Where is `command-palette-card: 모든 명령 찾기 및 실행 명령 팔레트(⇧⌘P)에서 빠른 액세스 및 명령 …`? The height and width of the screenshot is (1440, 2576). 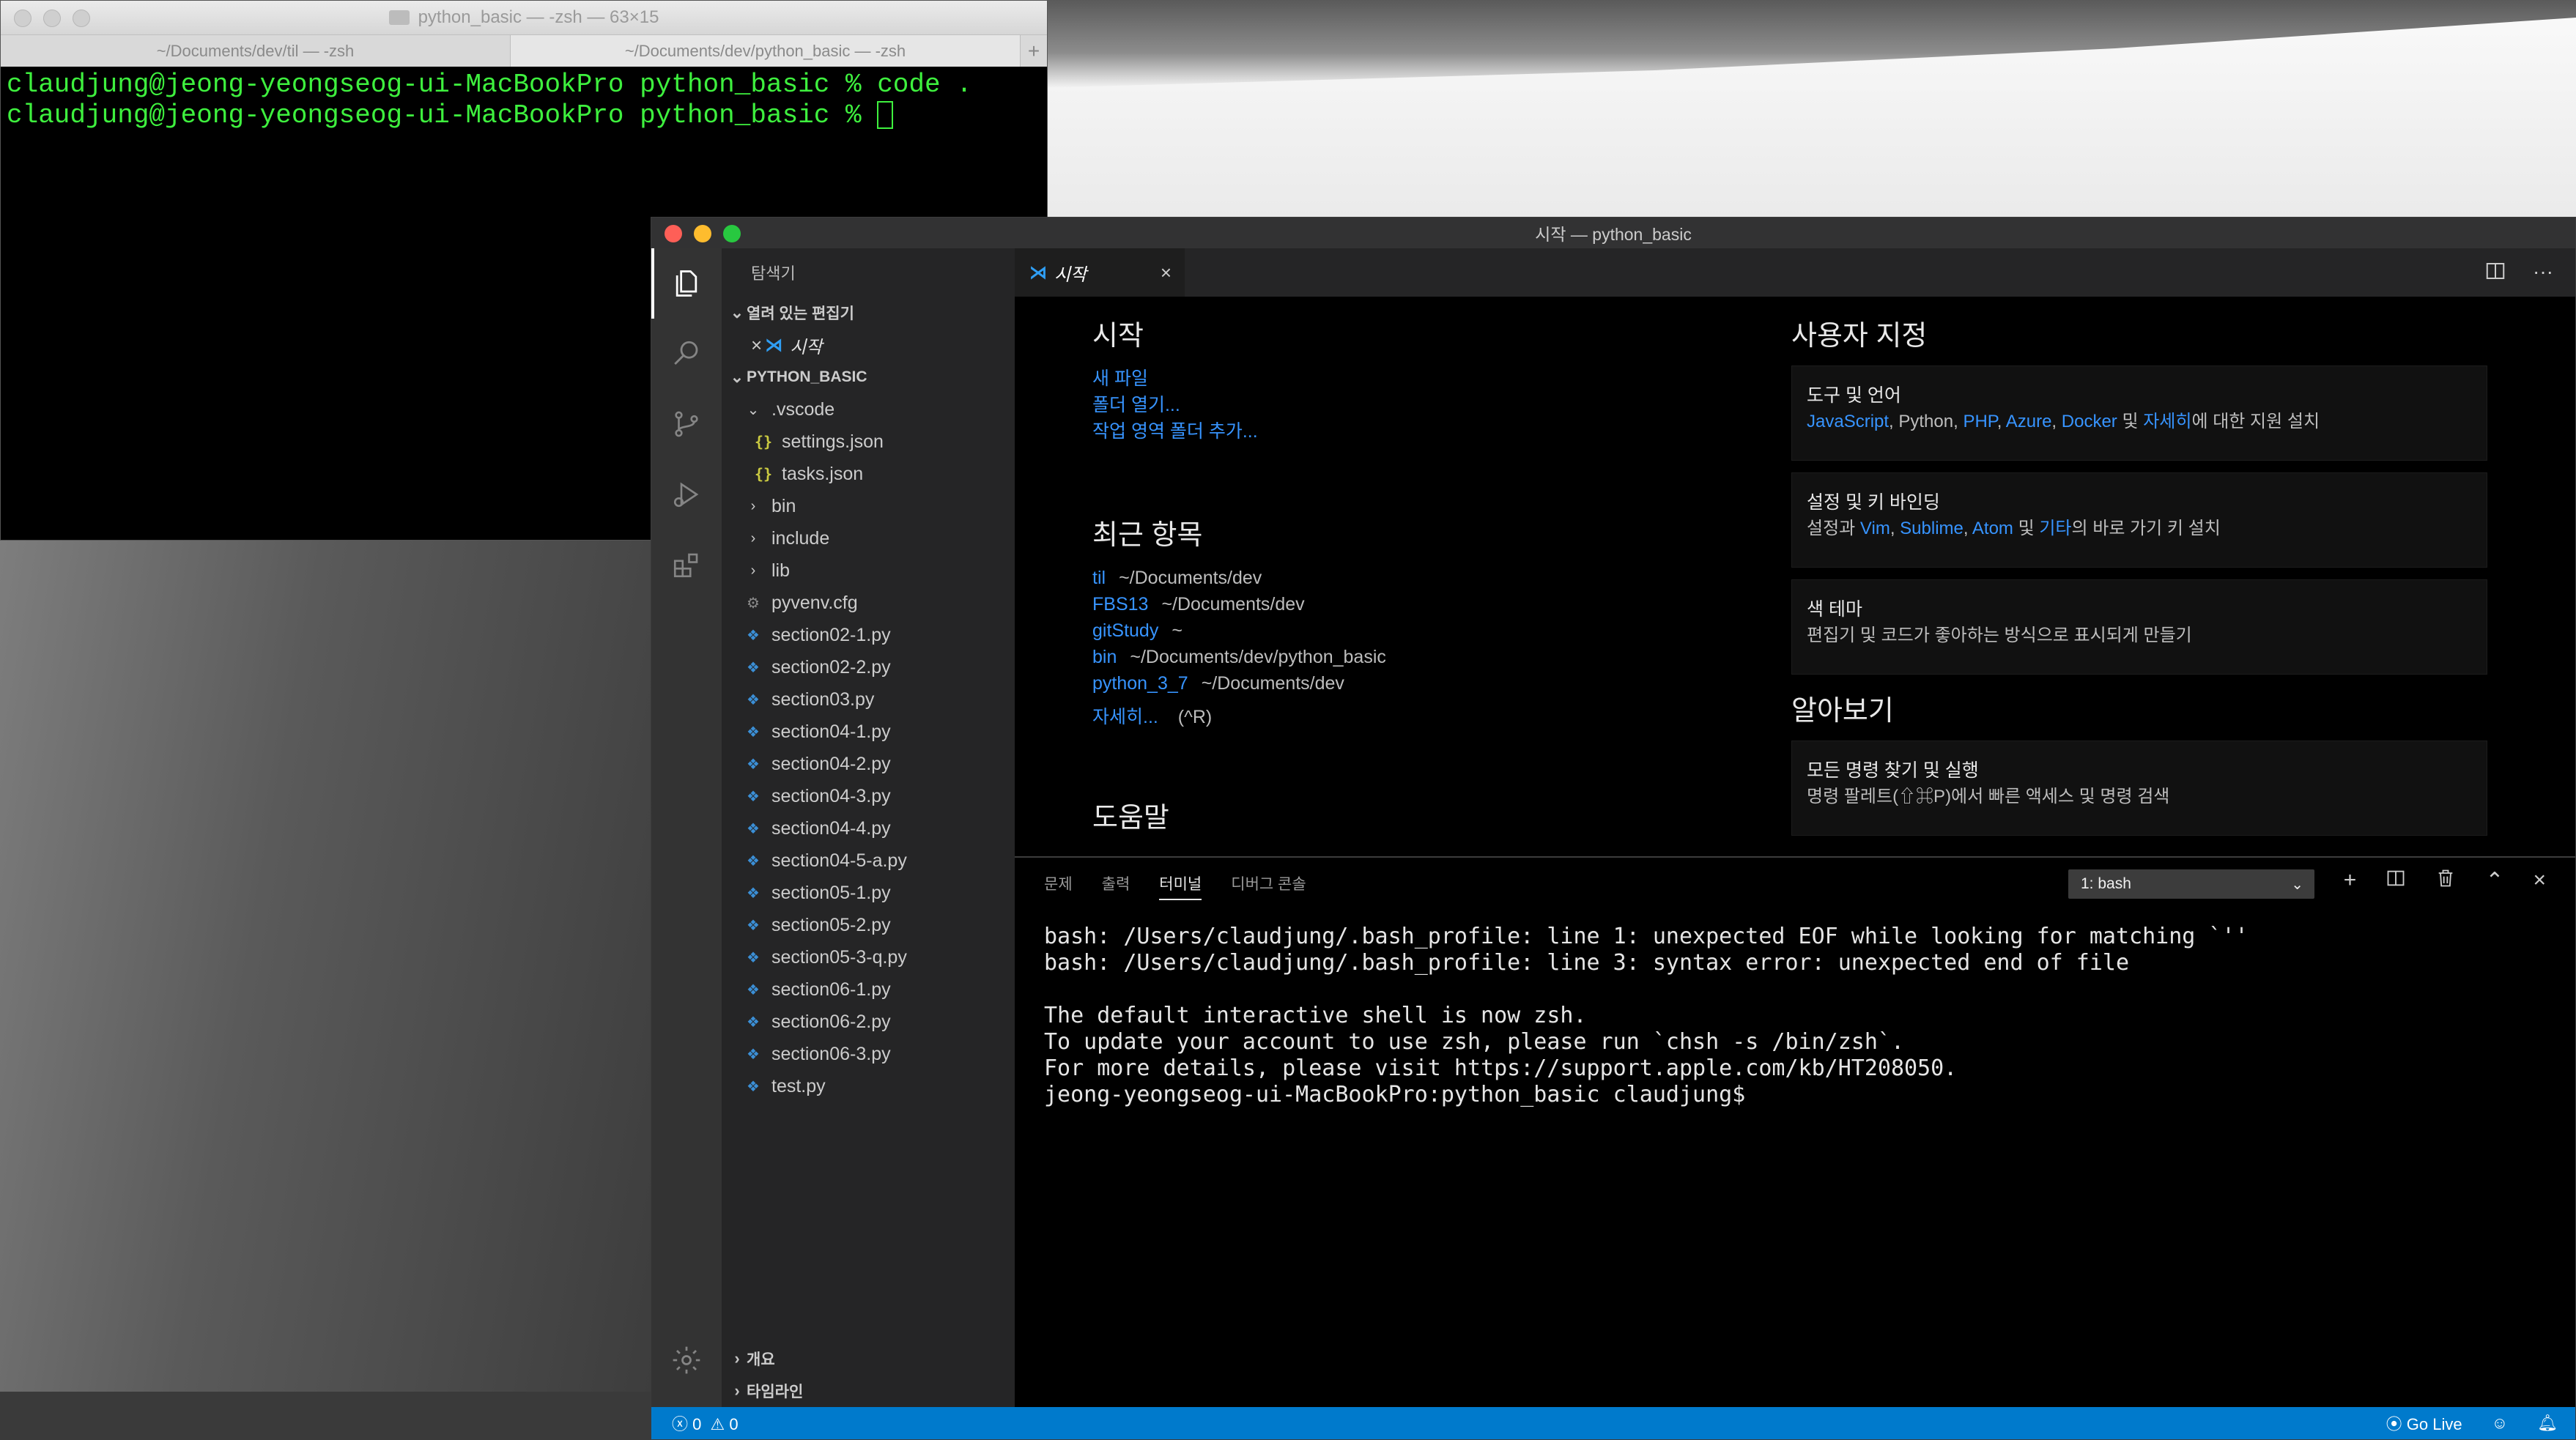 command-palette-card: 모든 명령 찾기 및 실행 명령 팔레트(⇧⌘P)에서 빠른 액세스 및 명령 … is located at coordinates (2139, 788).